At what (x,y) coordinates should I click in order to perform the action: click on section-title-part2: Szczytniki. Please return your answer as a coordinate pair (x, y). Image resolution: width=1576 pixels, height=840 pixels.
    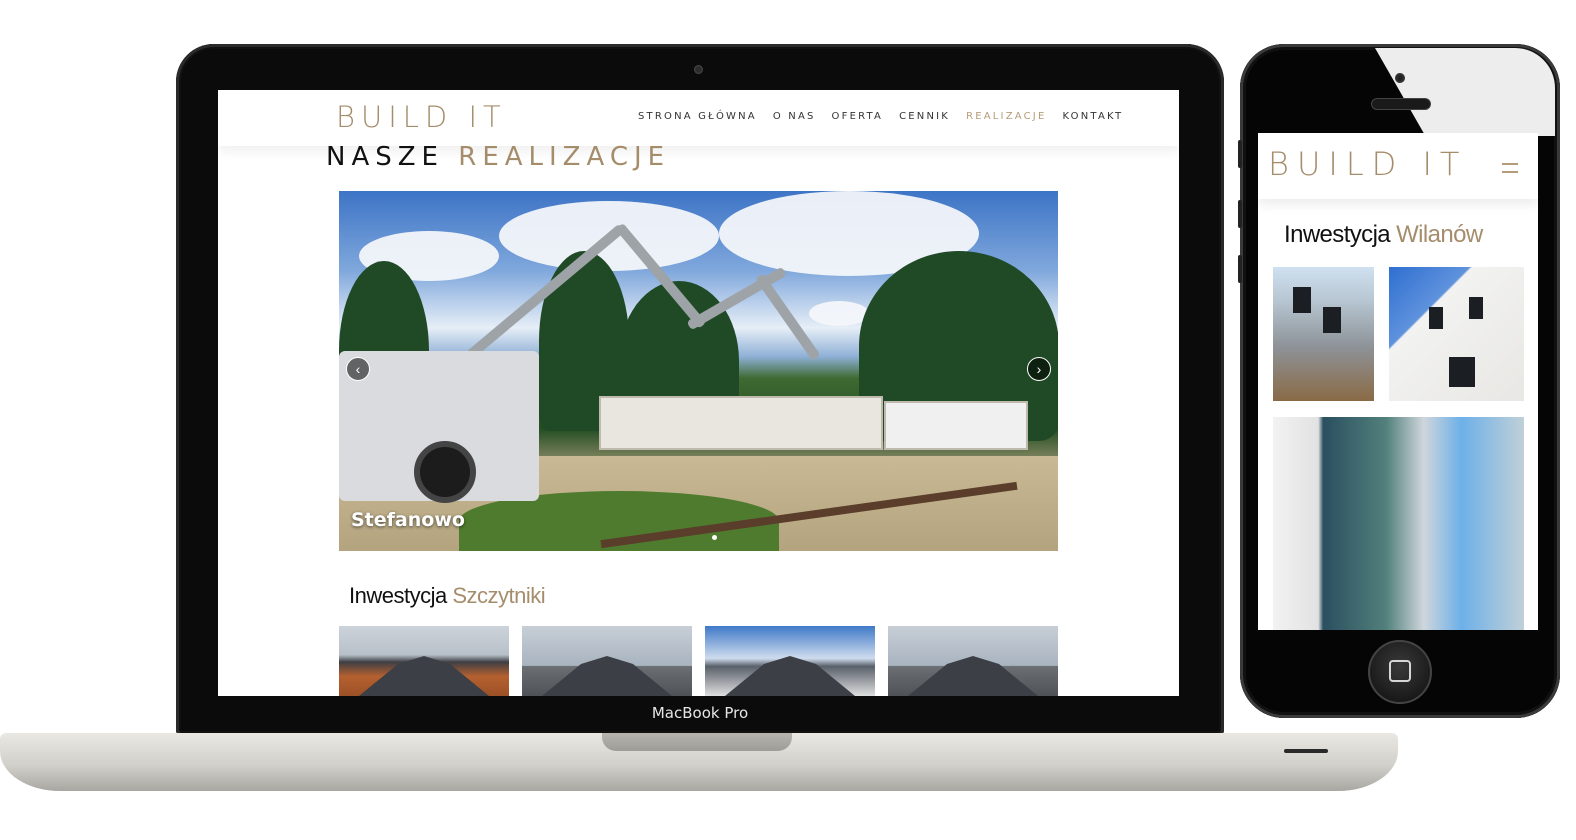
    Looking at the image, I should click on (499, 595).